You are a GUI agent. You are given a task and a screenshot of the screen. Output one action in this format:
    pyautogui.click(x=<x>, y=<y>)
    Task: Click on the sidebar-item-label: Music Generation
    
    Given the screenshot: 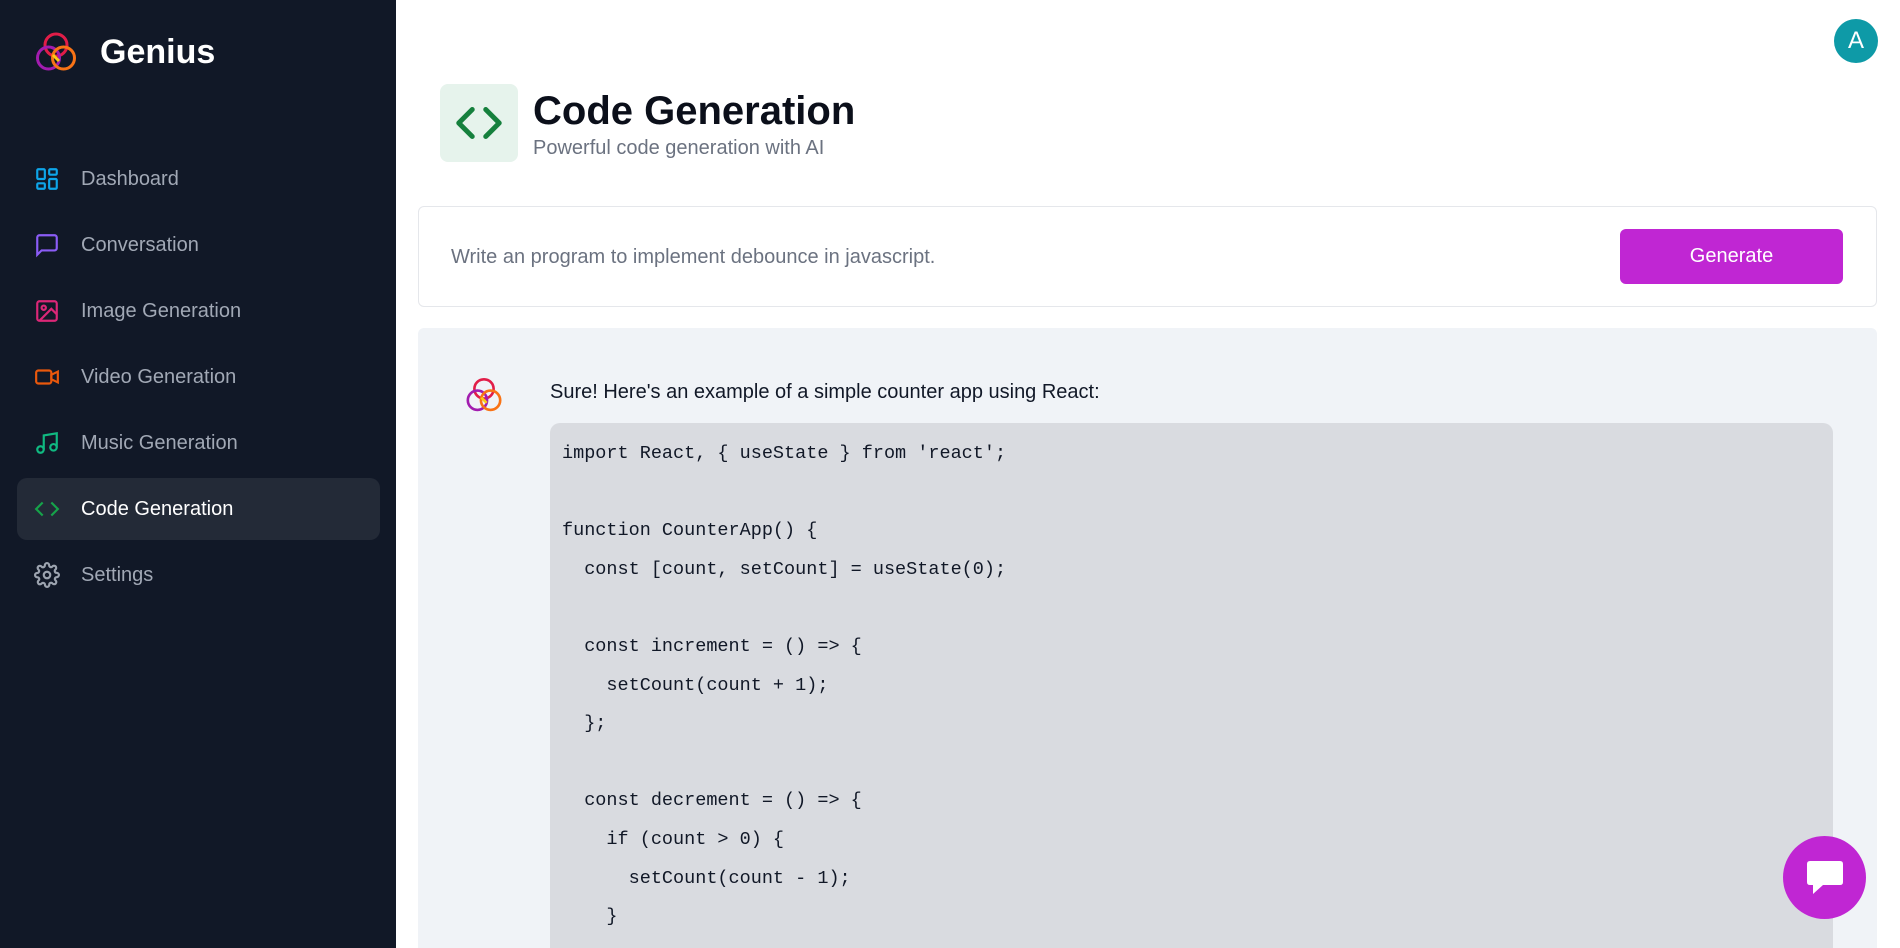 What is the action you would take?
    pyautogui.click(x=159, y=442)
    